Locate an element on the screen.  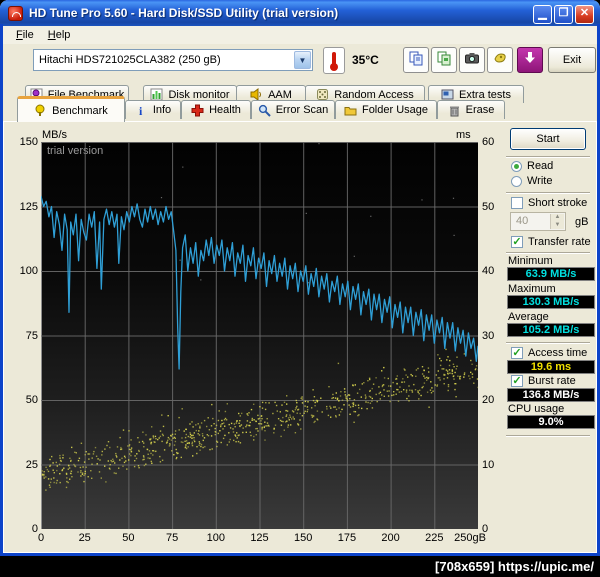
copy-text-icon is located at coordinates (416, 60).